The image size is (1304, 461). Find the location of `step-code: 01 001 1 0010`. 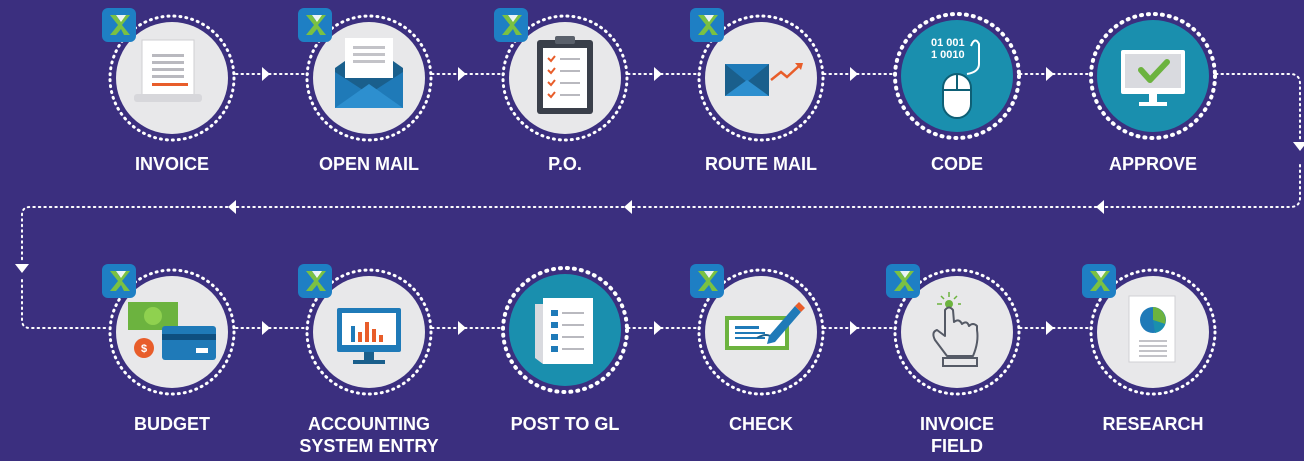

step-code: 01 001 1 0010 is located at coordinates (957, 76).